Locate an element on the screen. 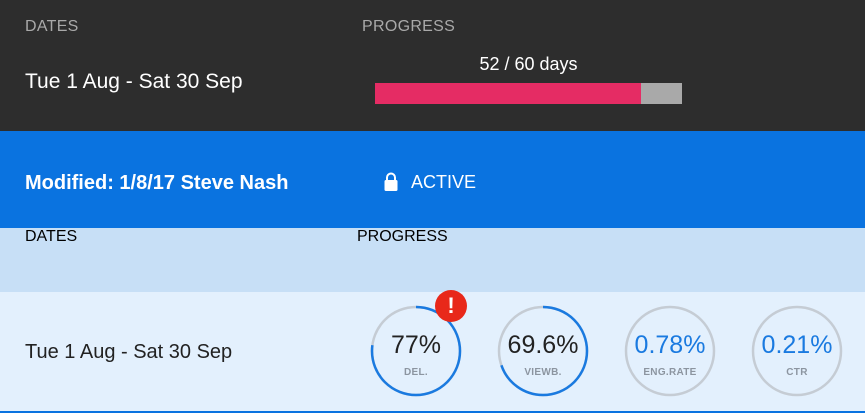 This screenshot has width=865, height=413. dates-column-header: DATES is located at coordinates (51, 236).